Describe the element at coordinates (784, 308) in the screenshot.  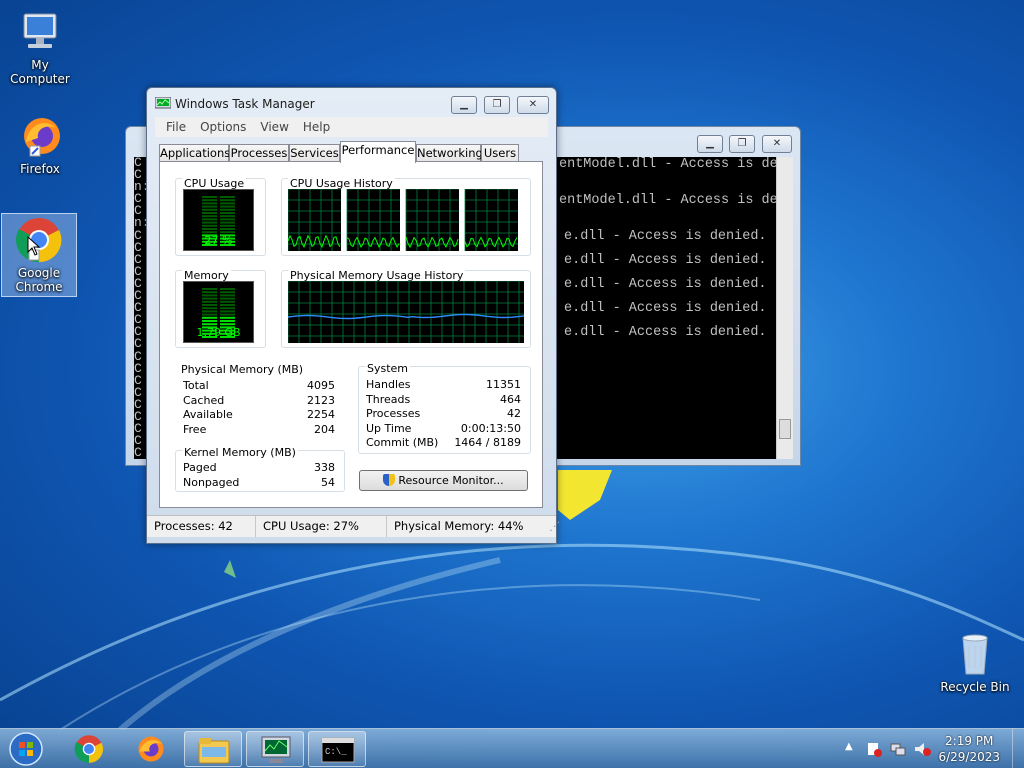
I see `console-scrollbar` at that location.